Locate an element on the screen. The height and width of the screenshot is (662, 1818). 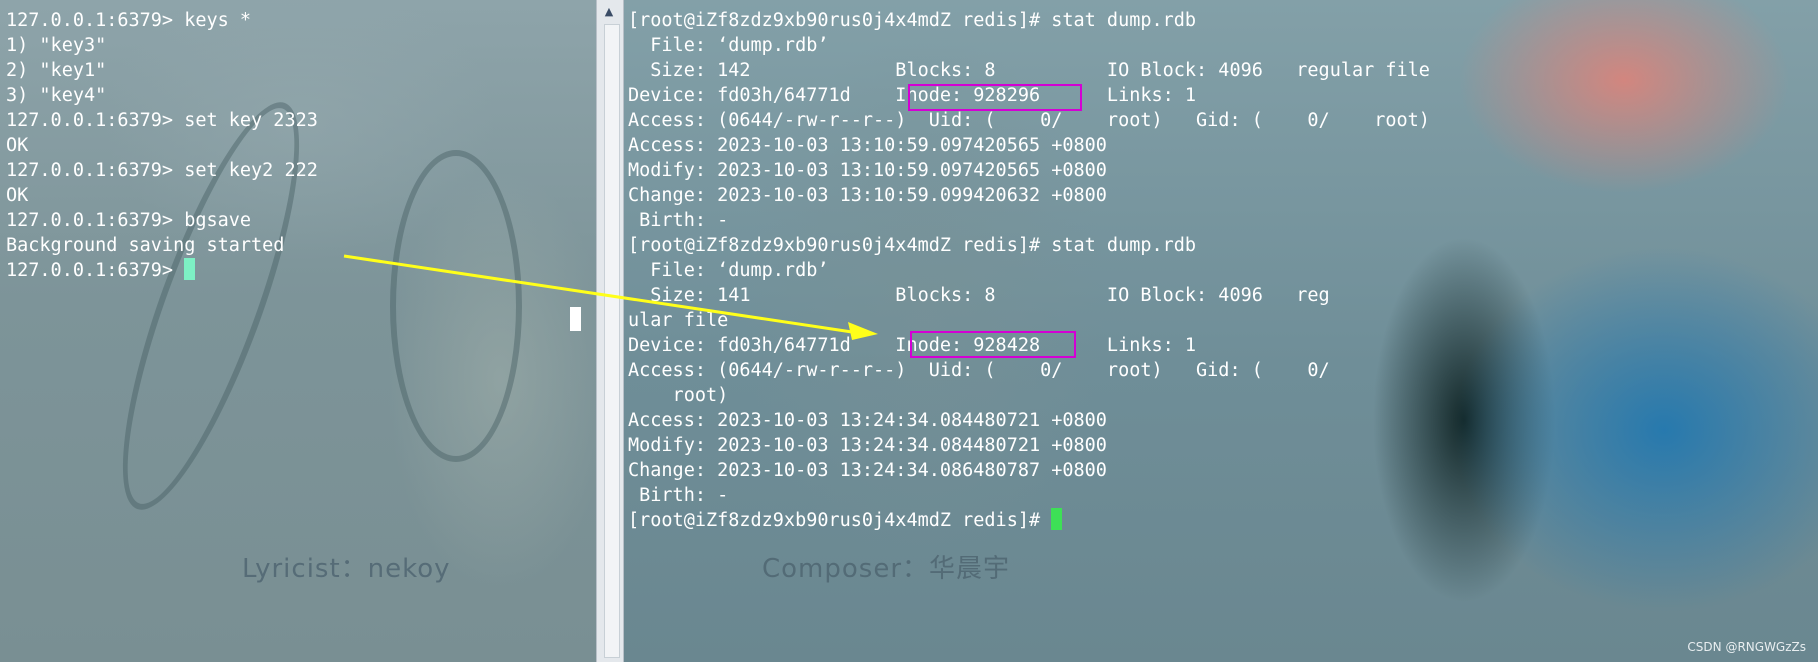
terminal-line: 127.0.0.1:6379> set key 2323 is located at coordinates (162, 120).